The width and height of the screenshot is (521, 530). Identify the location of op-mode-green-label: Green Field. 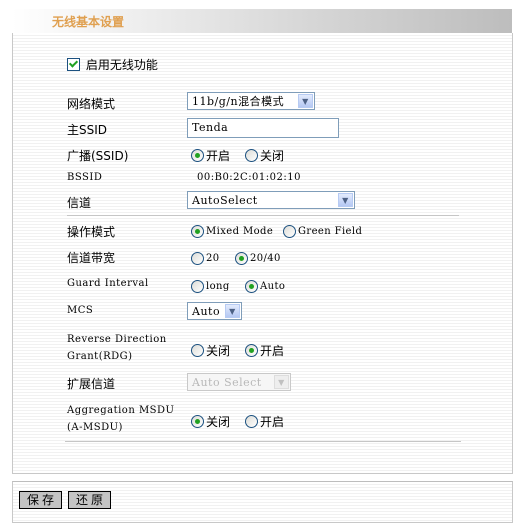
(330, 231).